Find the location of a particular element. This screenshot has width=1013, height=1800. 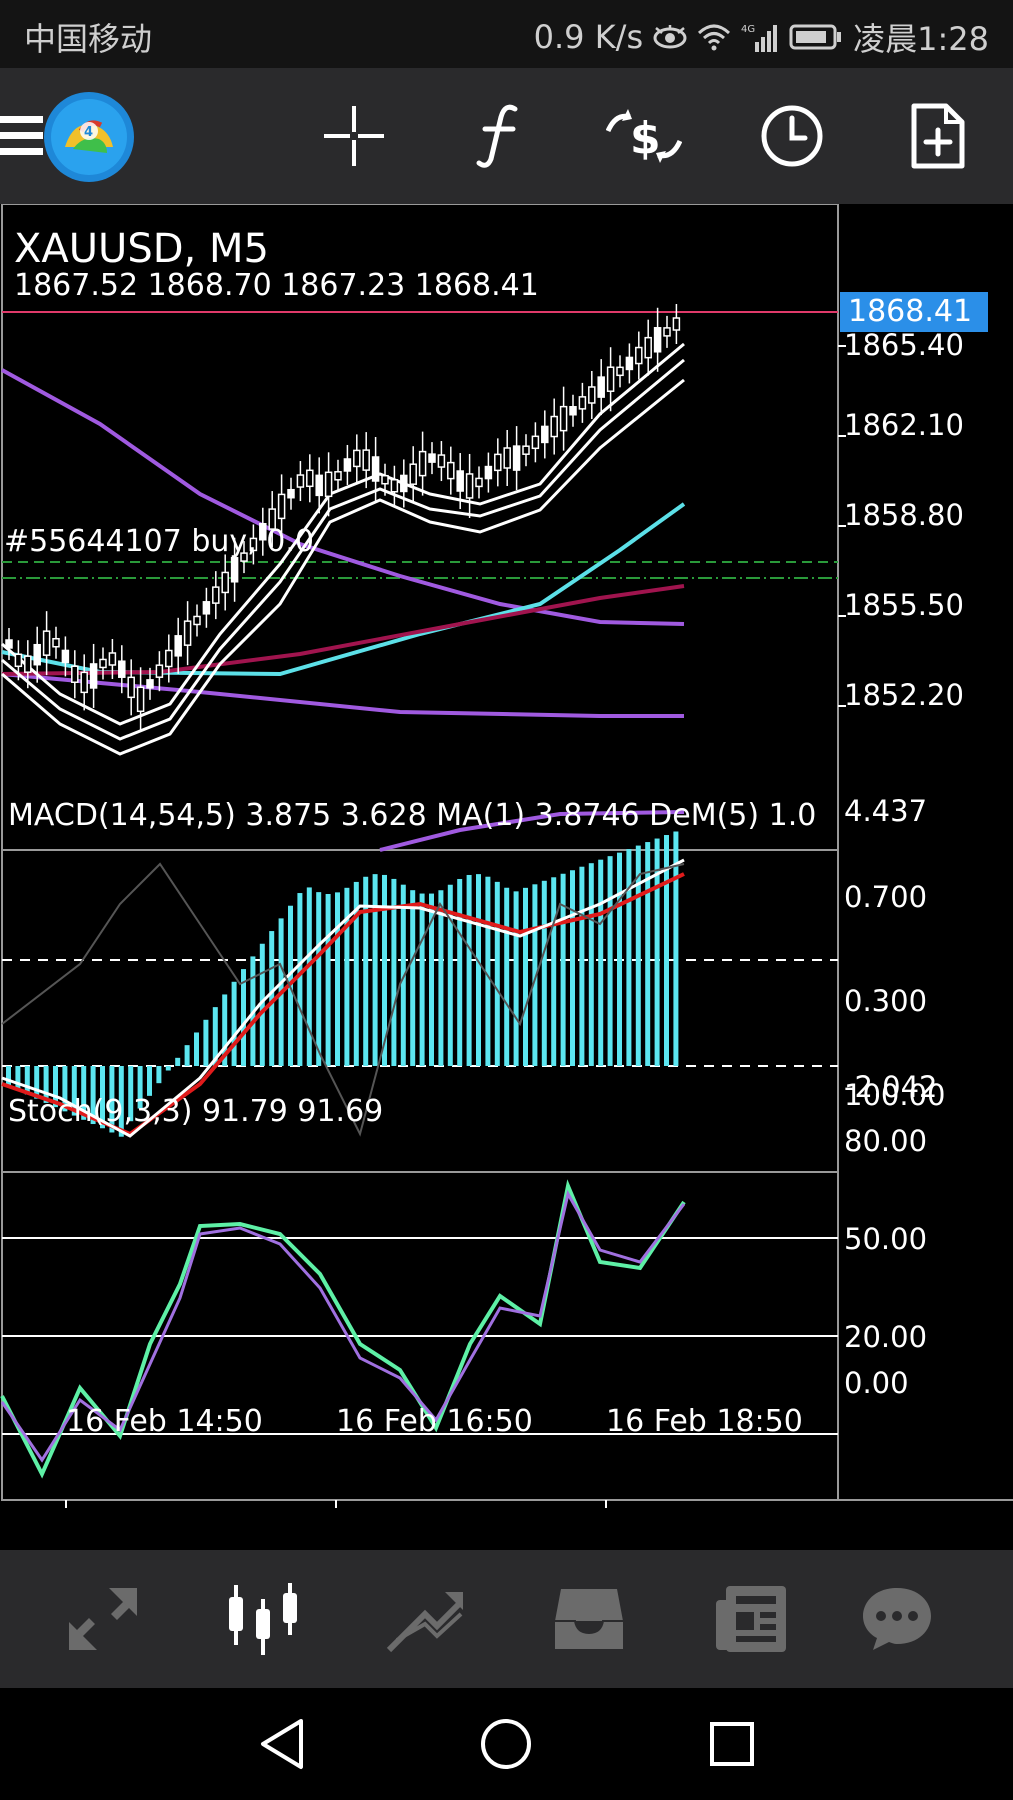

time-axis-label: 16 Feb 14:50 is located at coordinates (164, 1421).